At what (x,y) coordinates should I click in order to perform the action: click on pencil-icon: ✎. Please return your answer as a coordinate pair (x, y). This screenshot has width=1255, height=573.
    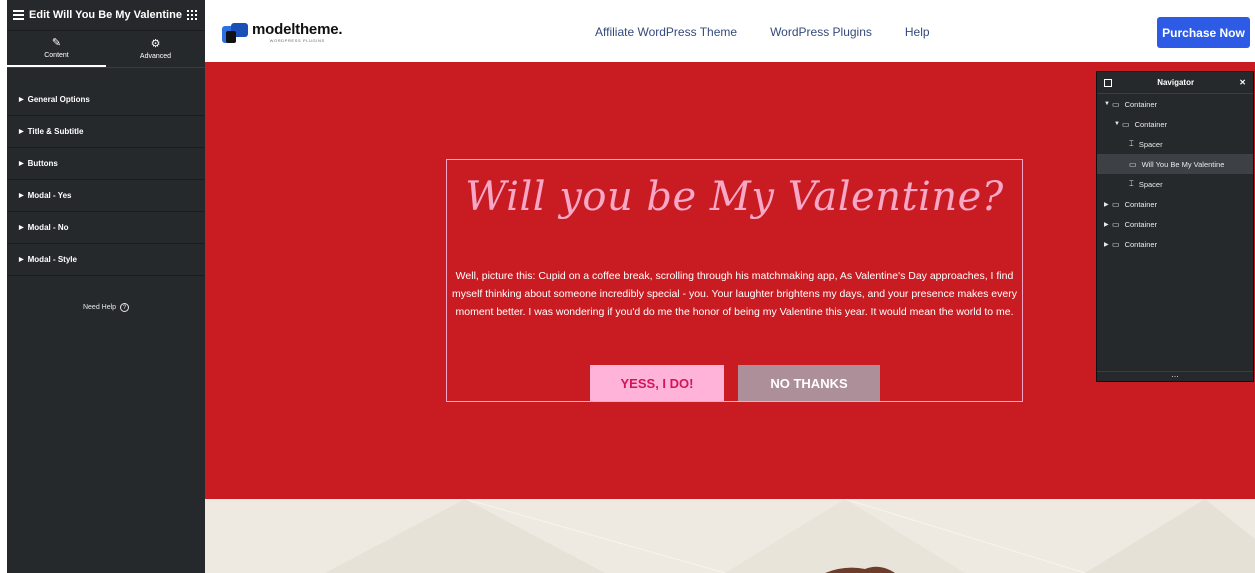
    Looking at the image, I should click on (56, 42).